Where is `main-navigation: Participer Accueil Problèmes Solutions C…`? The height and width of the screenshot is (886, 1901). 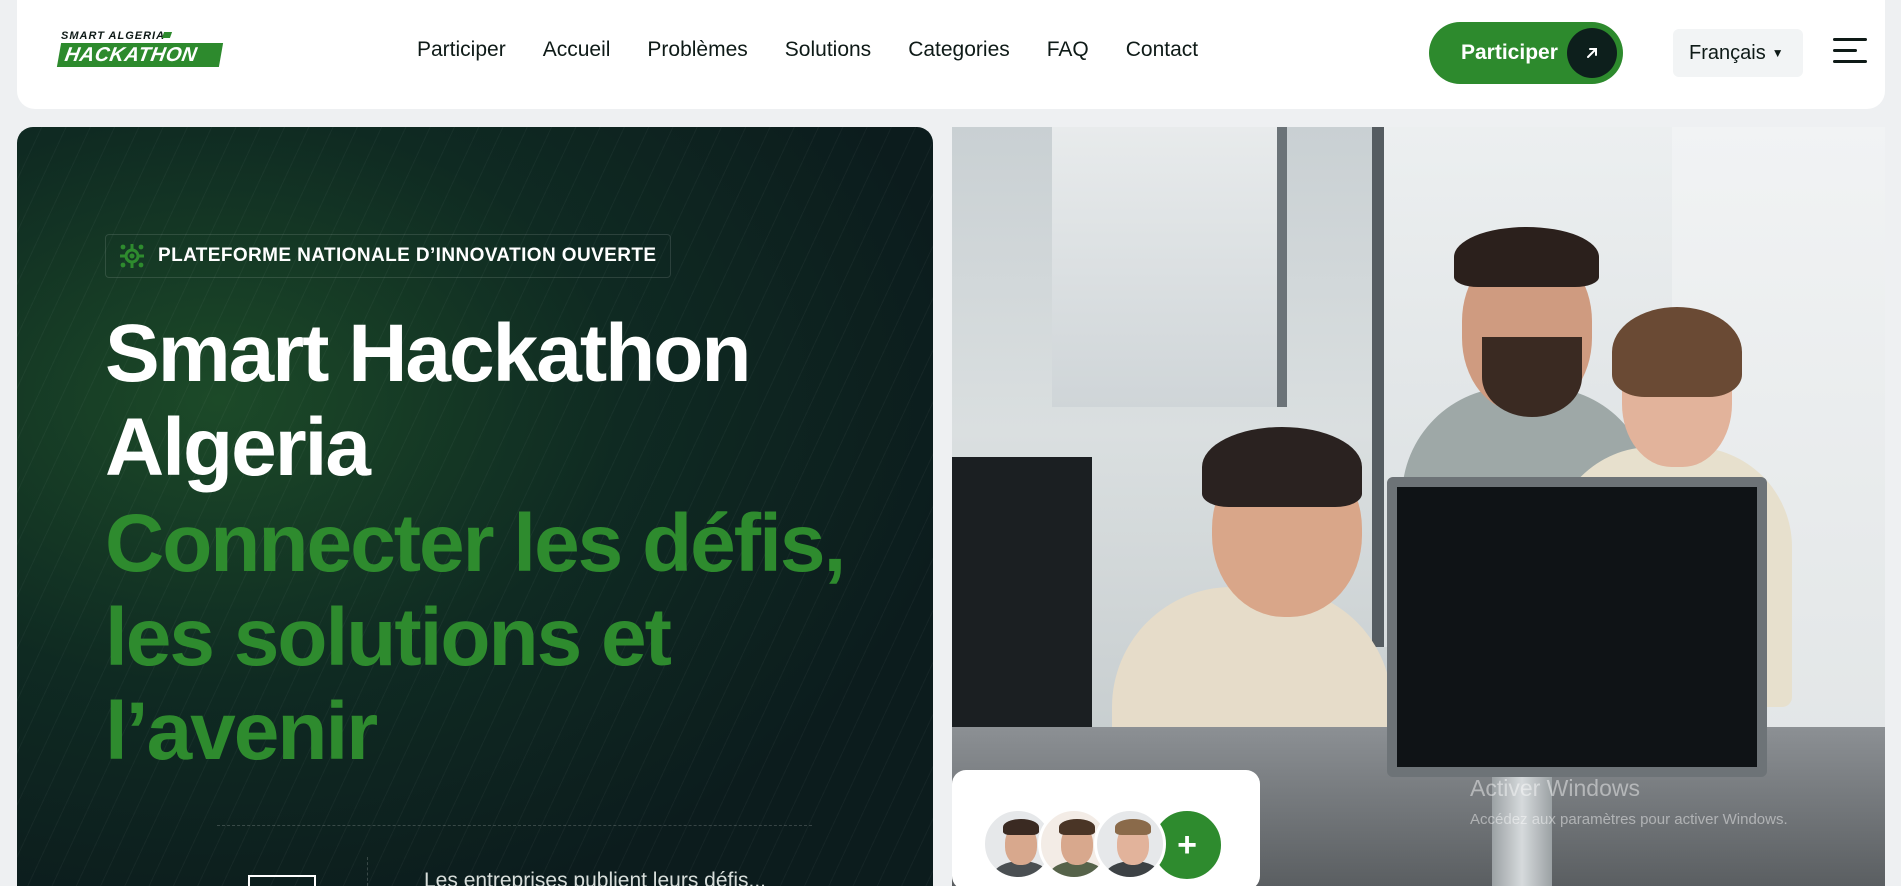
main-navigation: Participer Accueil Problèmes Solutions C… is located at coordinates (807, 50).